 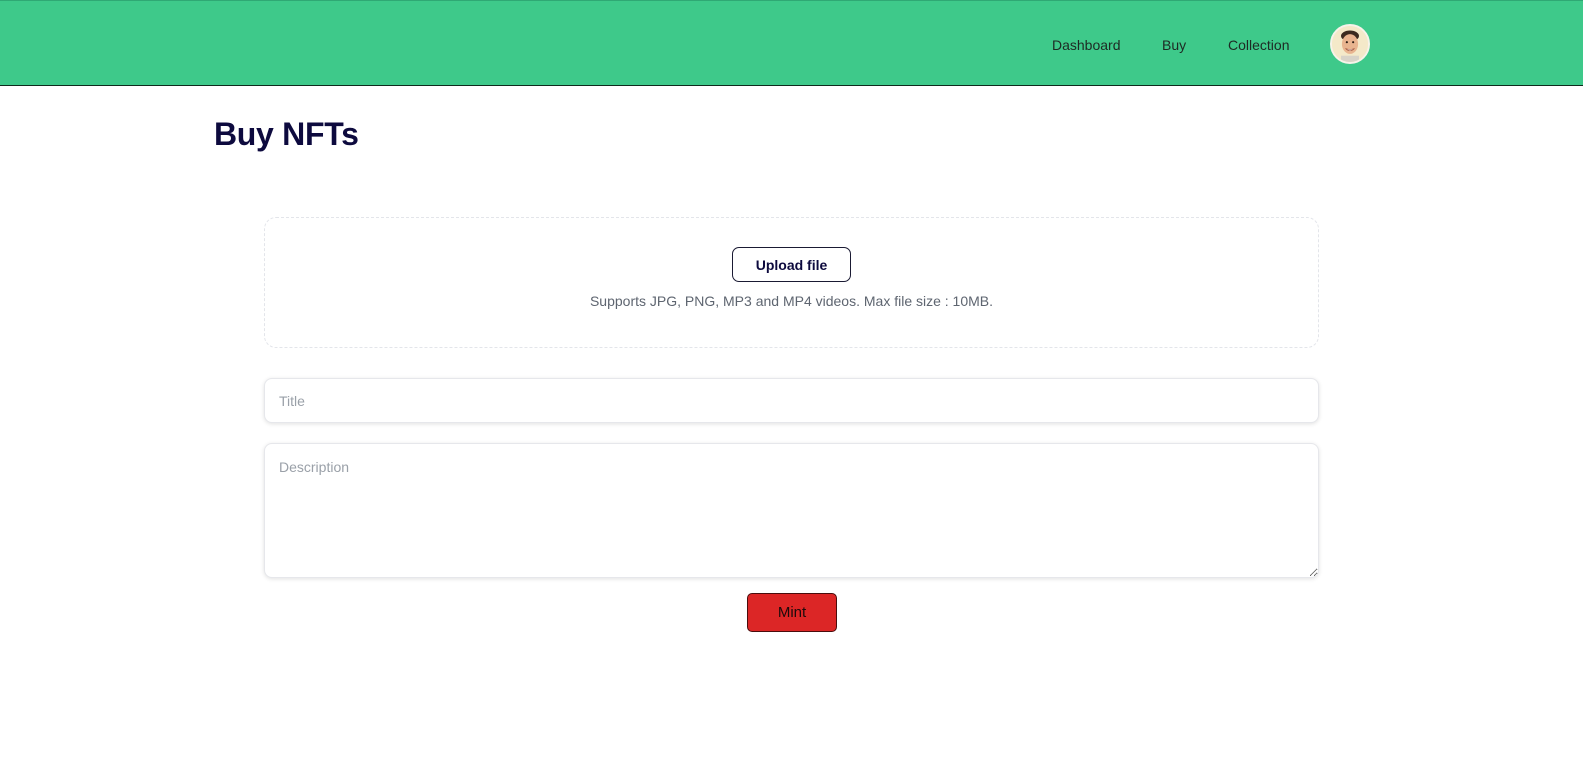 What do you see at coordinates (791, 510) in the screenshot?
I see `description-textarea` at bounding box center [791, 510].